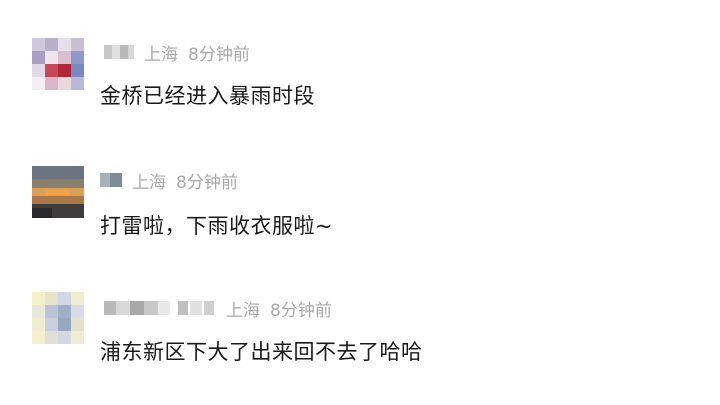 Image resolution: width=720 pixels, height=405 pixels. What do you see at coordinates (207, 96) in the screenshot?
I see `comment-text: 金桥已经进入暴雨时段` at bounding box center [207, 96].